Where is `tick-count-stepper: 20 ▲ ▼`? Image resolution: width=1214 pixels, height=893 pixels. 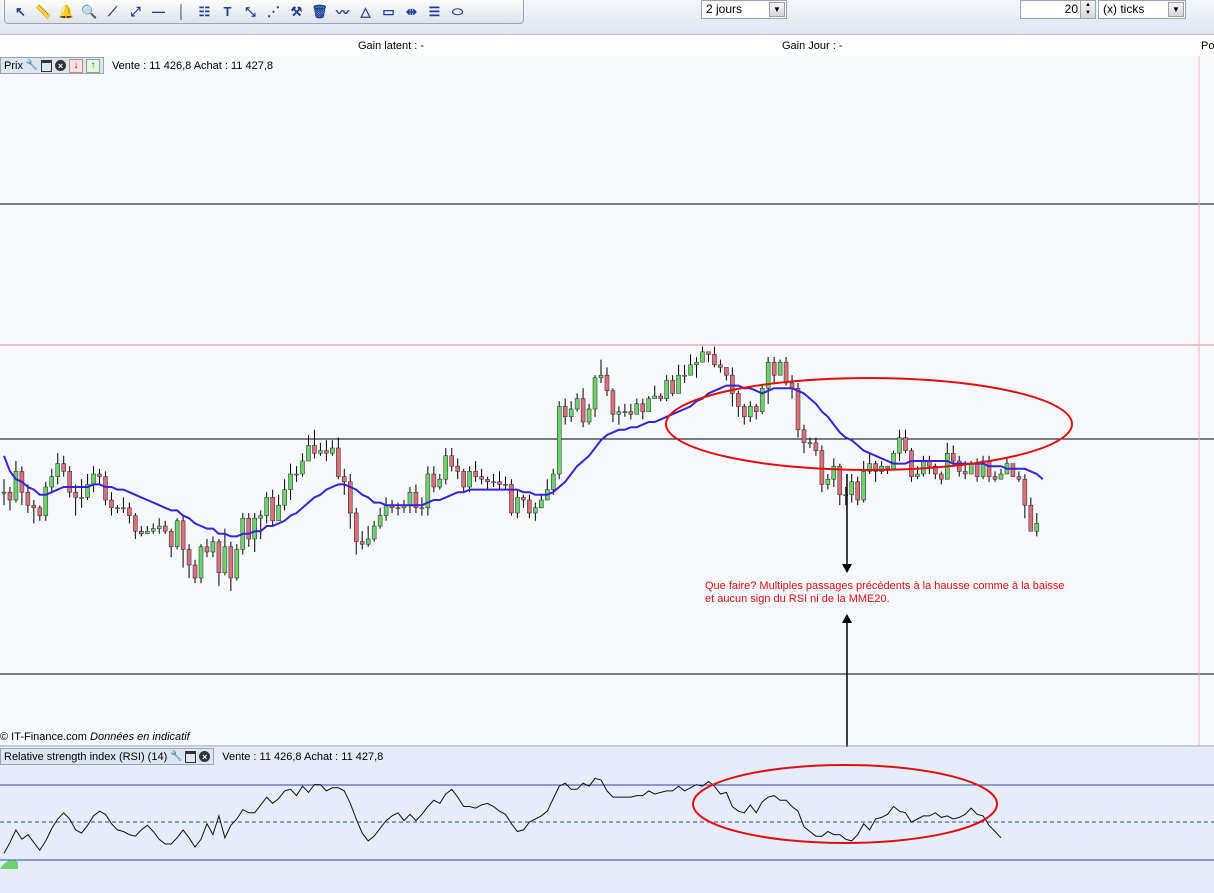 tick-count-stepper: 20 ▲ ▼ is located at coordinates (1058, 9).